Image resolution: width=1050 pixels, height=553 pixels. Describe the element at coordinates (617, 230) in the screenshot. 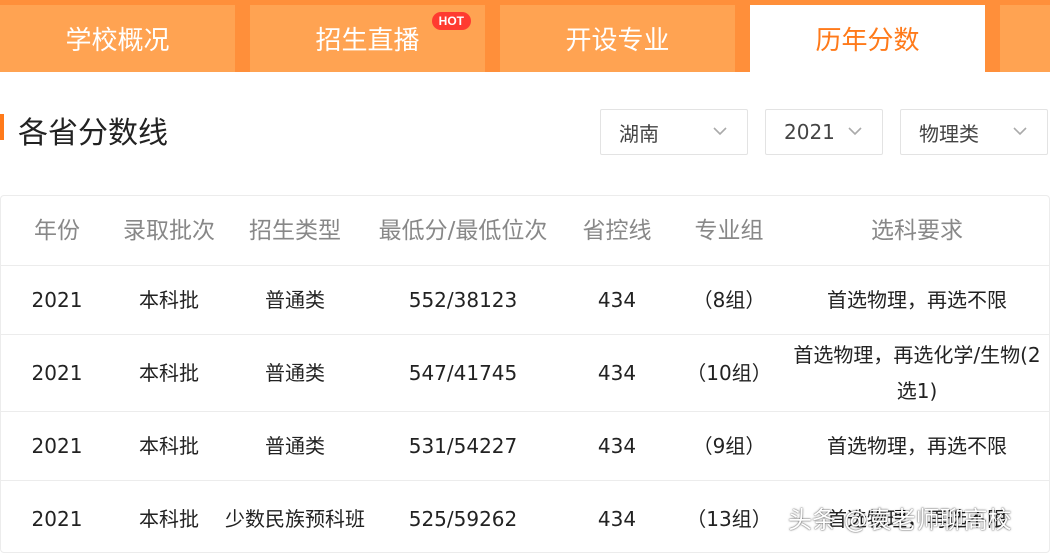

I see `header-control-line: 省控线` at that location.